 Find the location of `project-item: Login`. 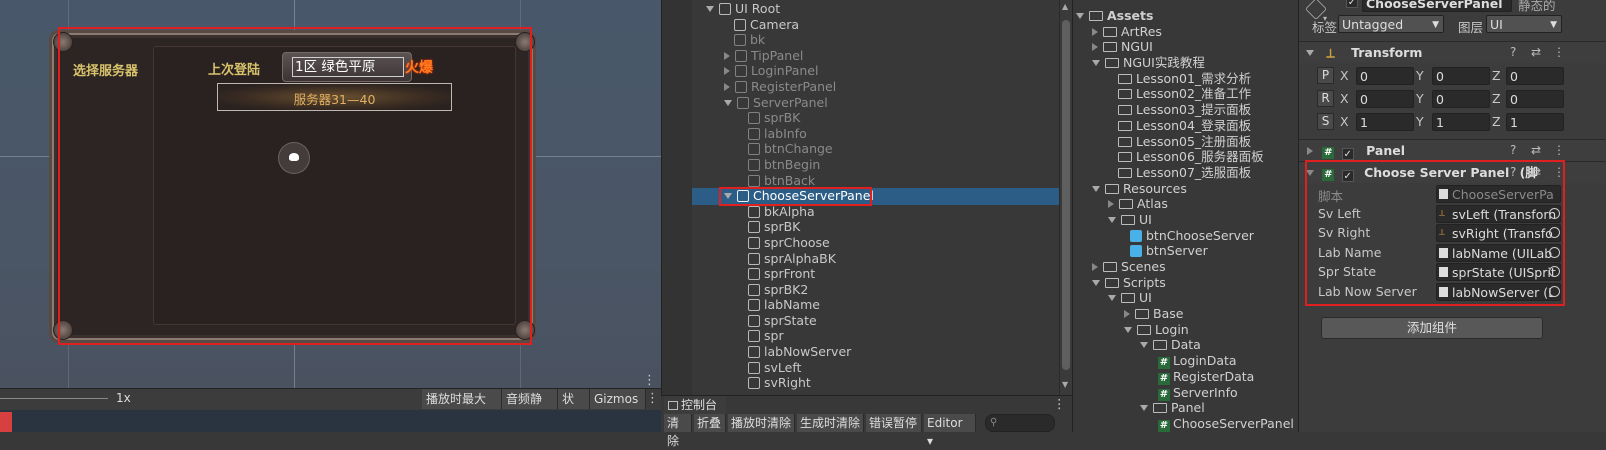

project-item: Login is located at coordinates (1186, 330).